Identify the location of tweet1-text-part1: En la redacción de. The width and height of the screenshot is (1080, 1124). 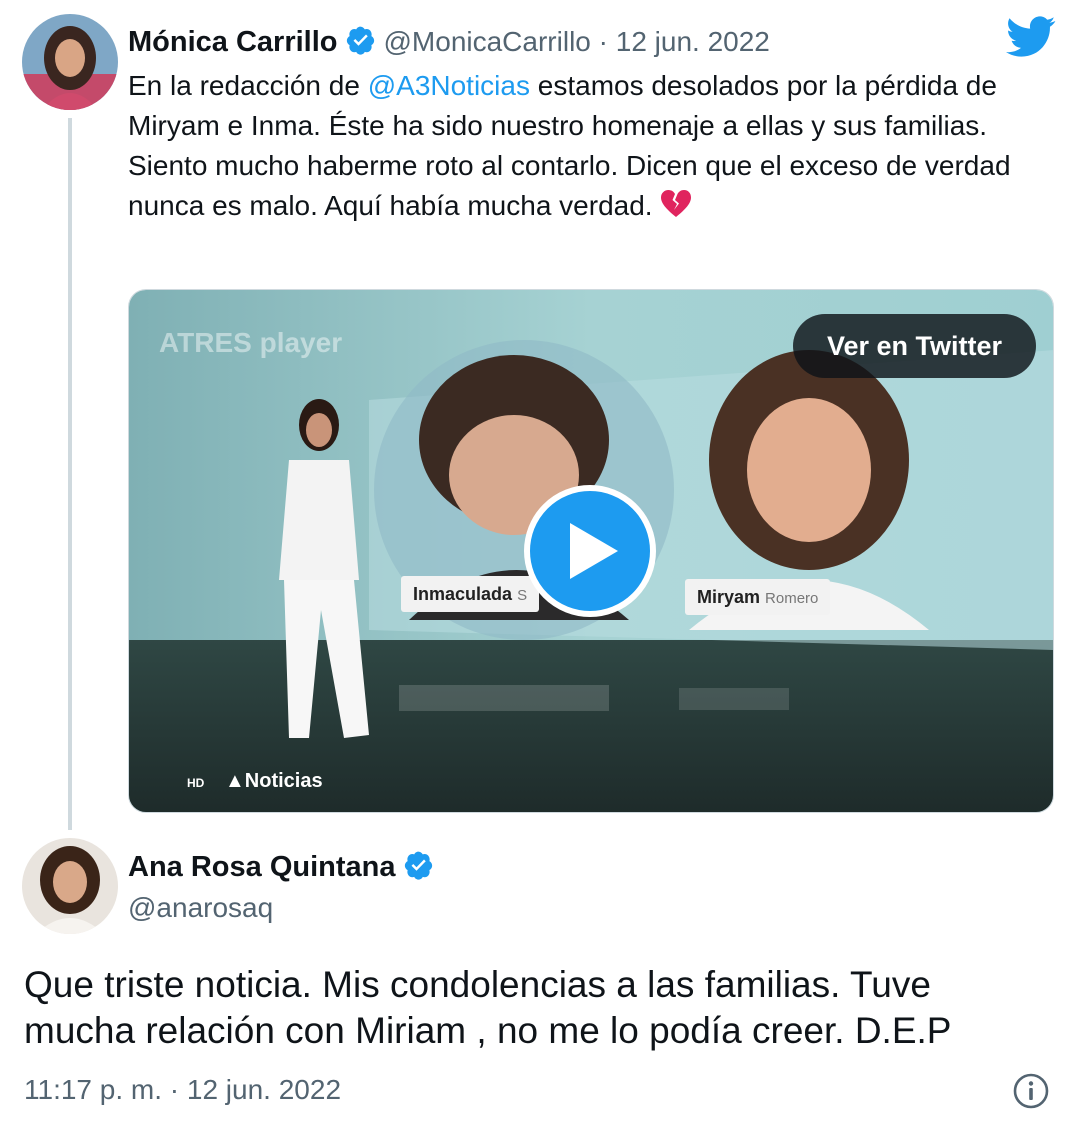
(248, 85).